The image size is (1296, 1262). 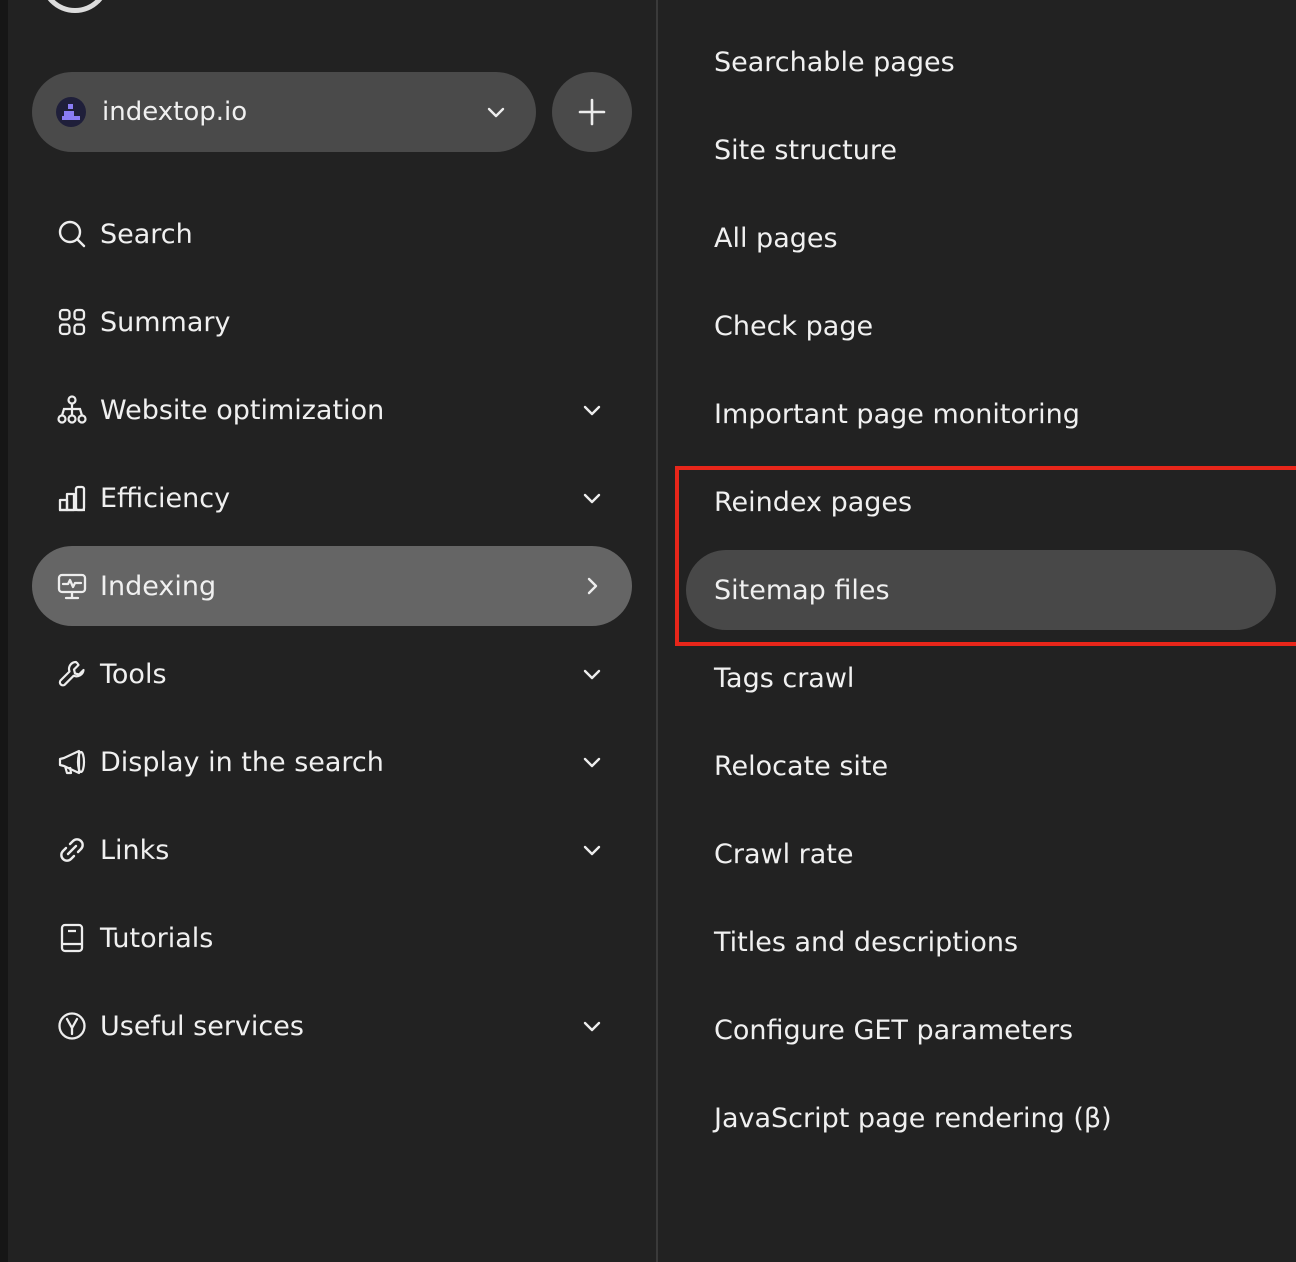 I want to click on megaphone-icon, so click(x=72, y=762).